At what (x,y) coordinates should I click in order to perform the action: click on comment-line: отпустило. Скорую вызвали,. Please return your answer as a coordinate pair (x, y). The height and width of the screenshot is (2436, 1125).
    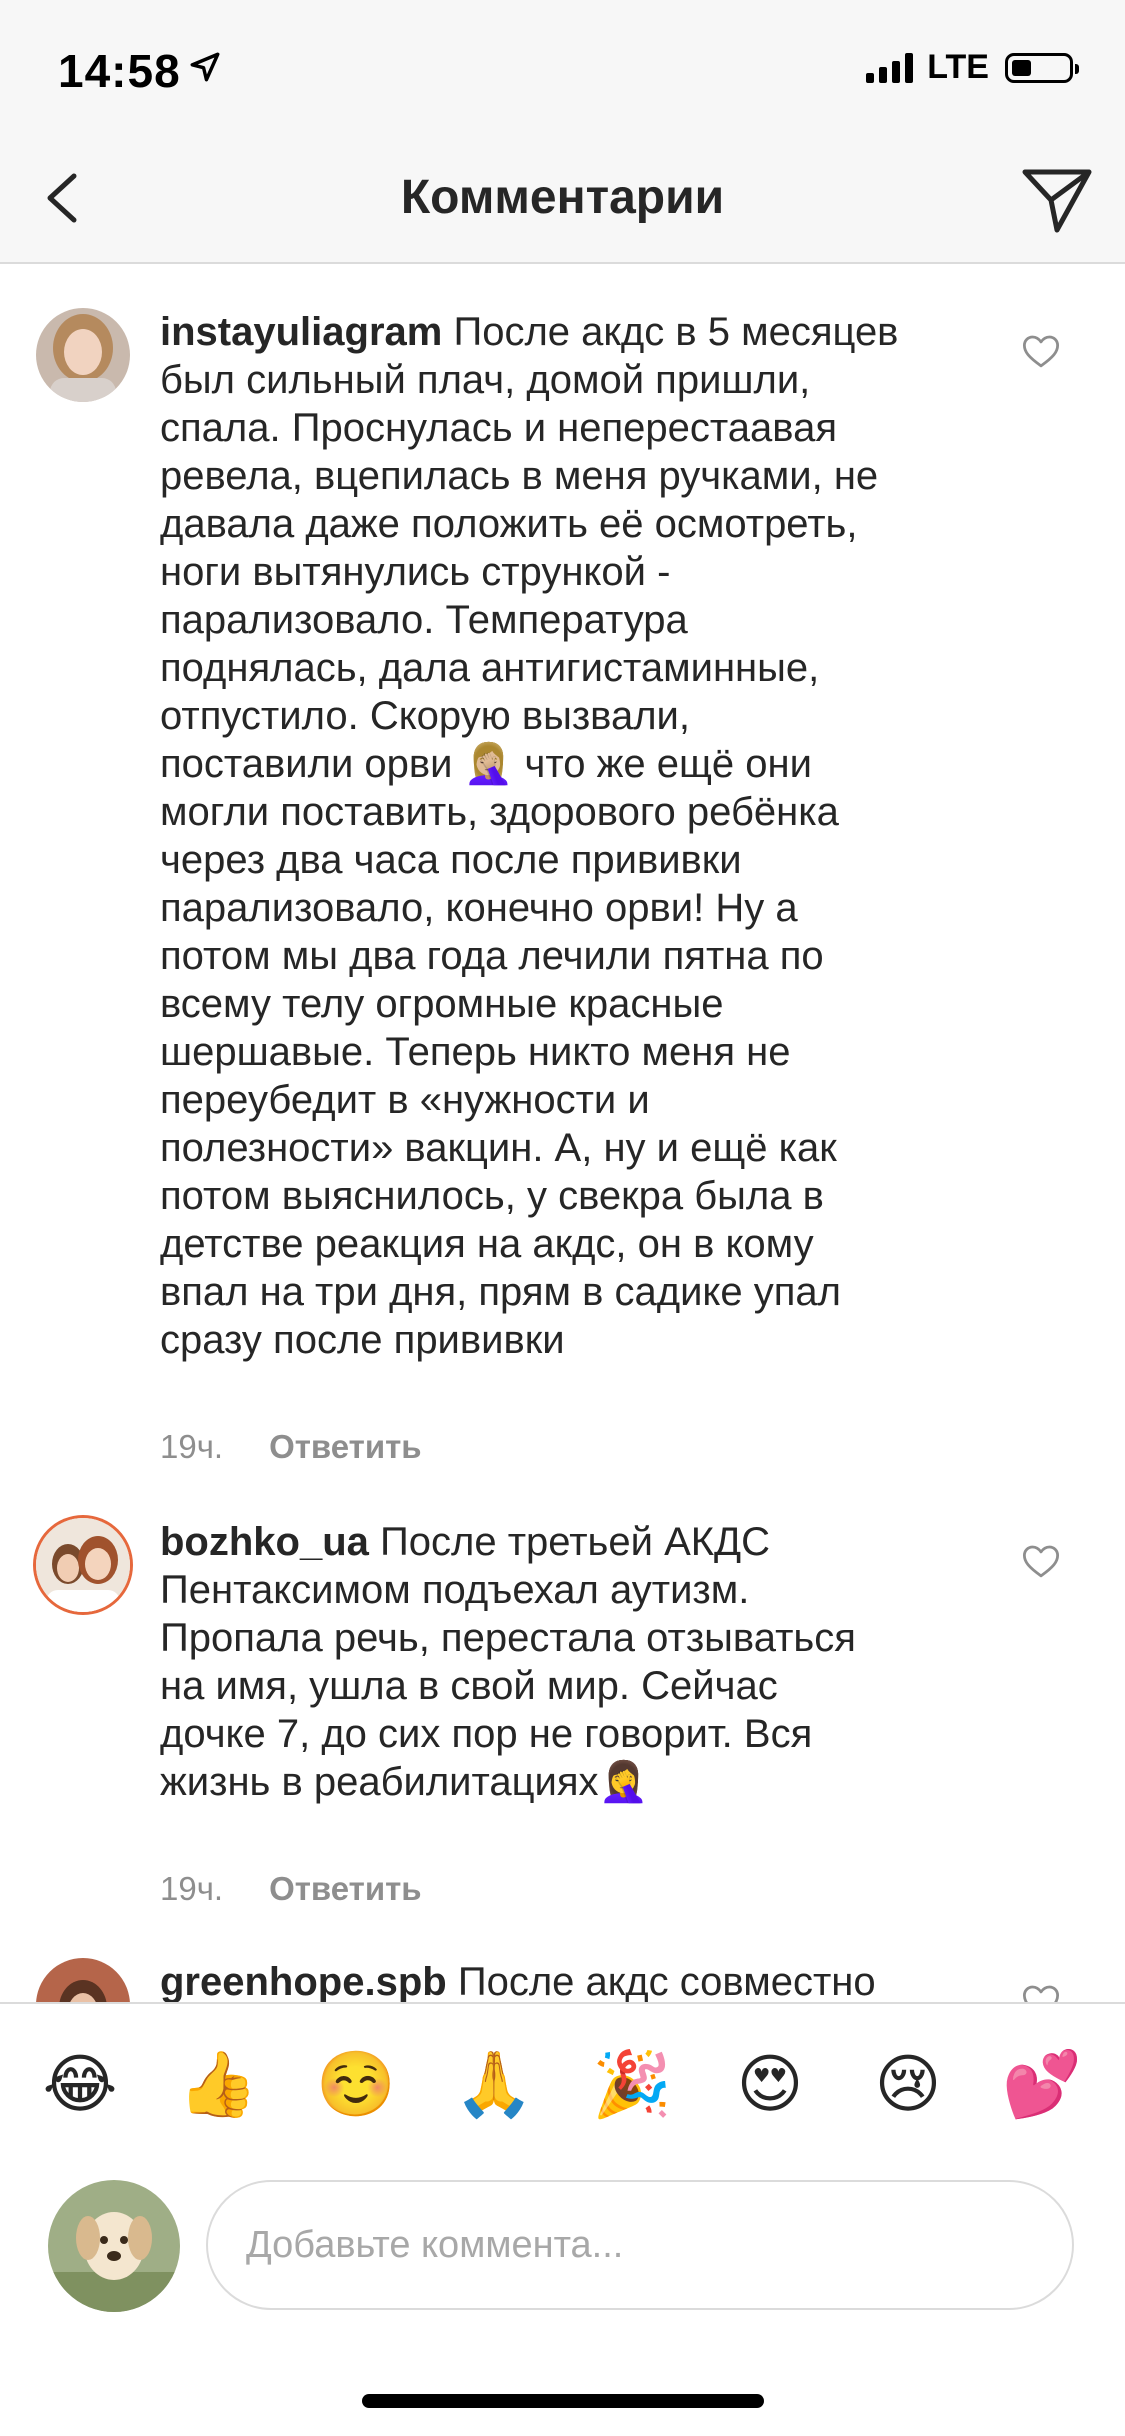
    Looking at the image, I should click on (425, 716).